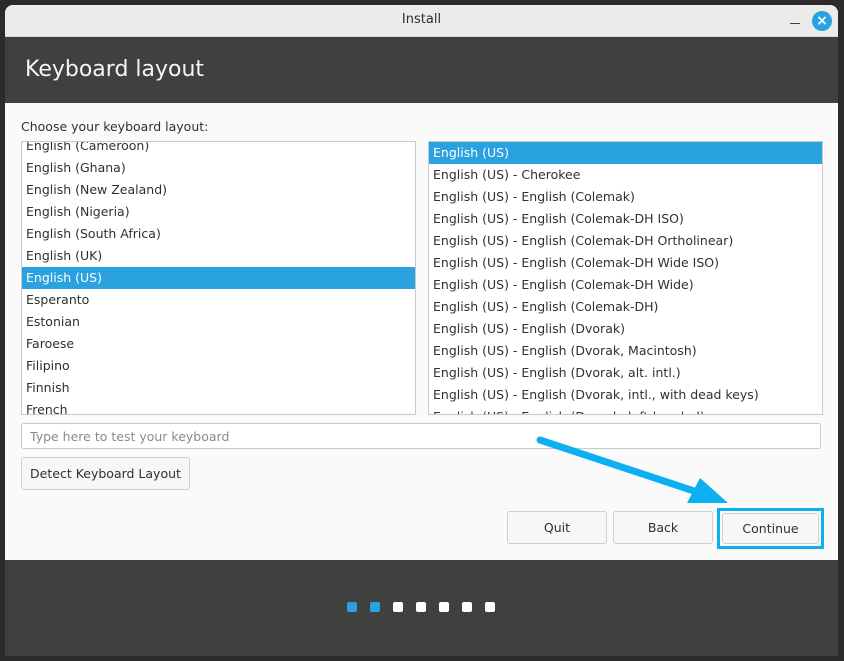  I want to click on continue-highlight: Continue, so click(770, 528).